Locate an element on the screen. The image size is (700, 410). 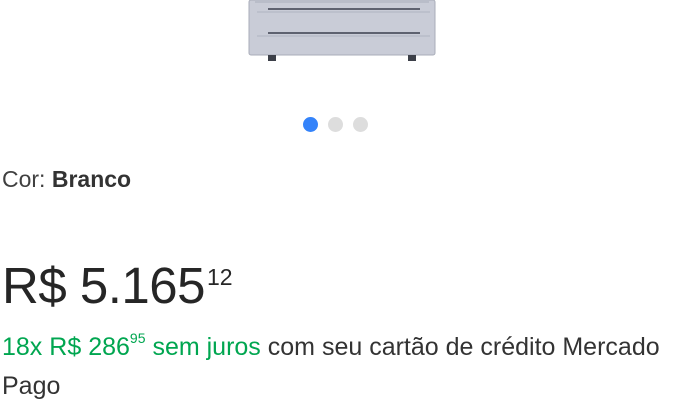
price-amount: R$ 5.165 is located at coordinates (104, 286).